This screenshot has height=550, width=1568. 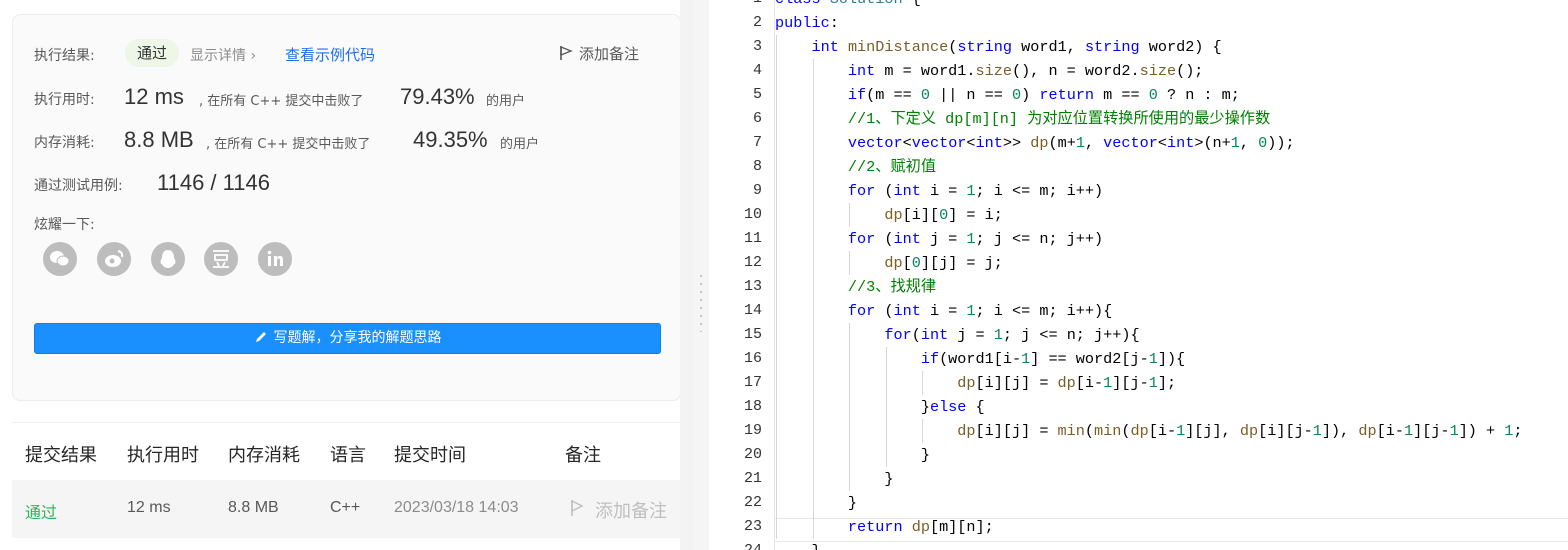 I want to click on code-line: for (int j = 1; j <= n; j++), so click(x=939, y=239).